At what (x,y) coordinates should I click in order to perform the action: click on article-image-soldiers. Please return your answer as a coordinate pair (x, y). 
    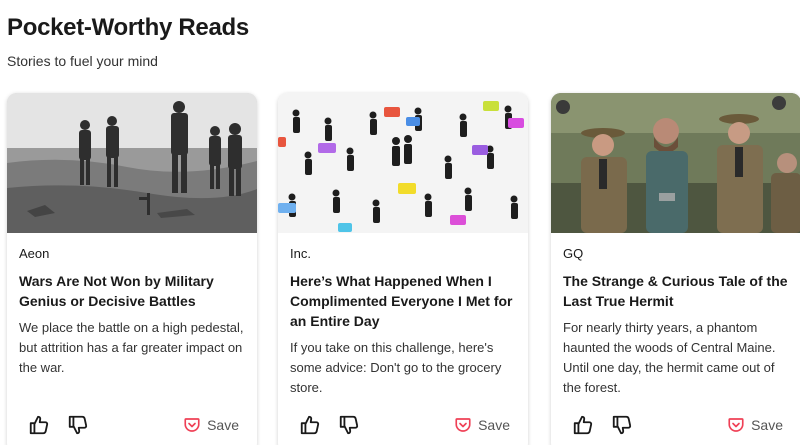
    Looking at the image, I should click on (132, 163).